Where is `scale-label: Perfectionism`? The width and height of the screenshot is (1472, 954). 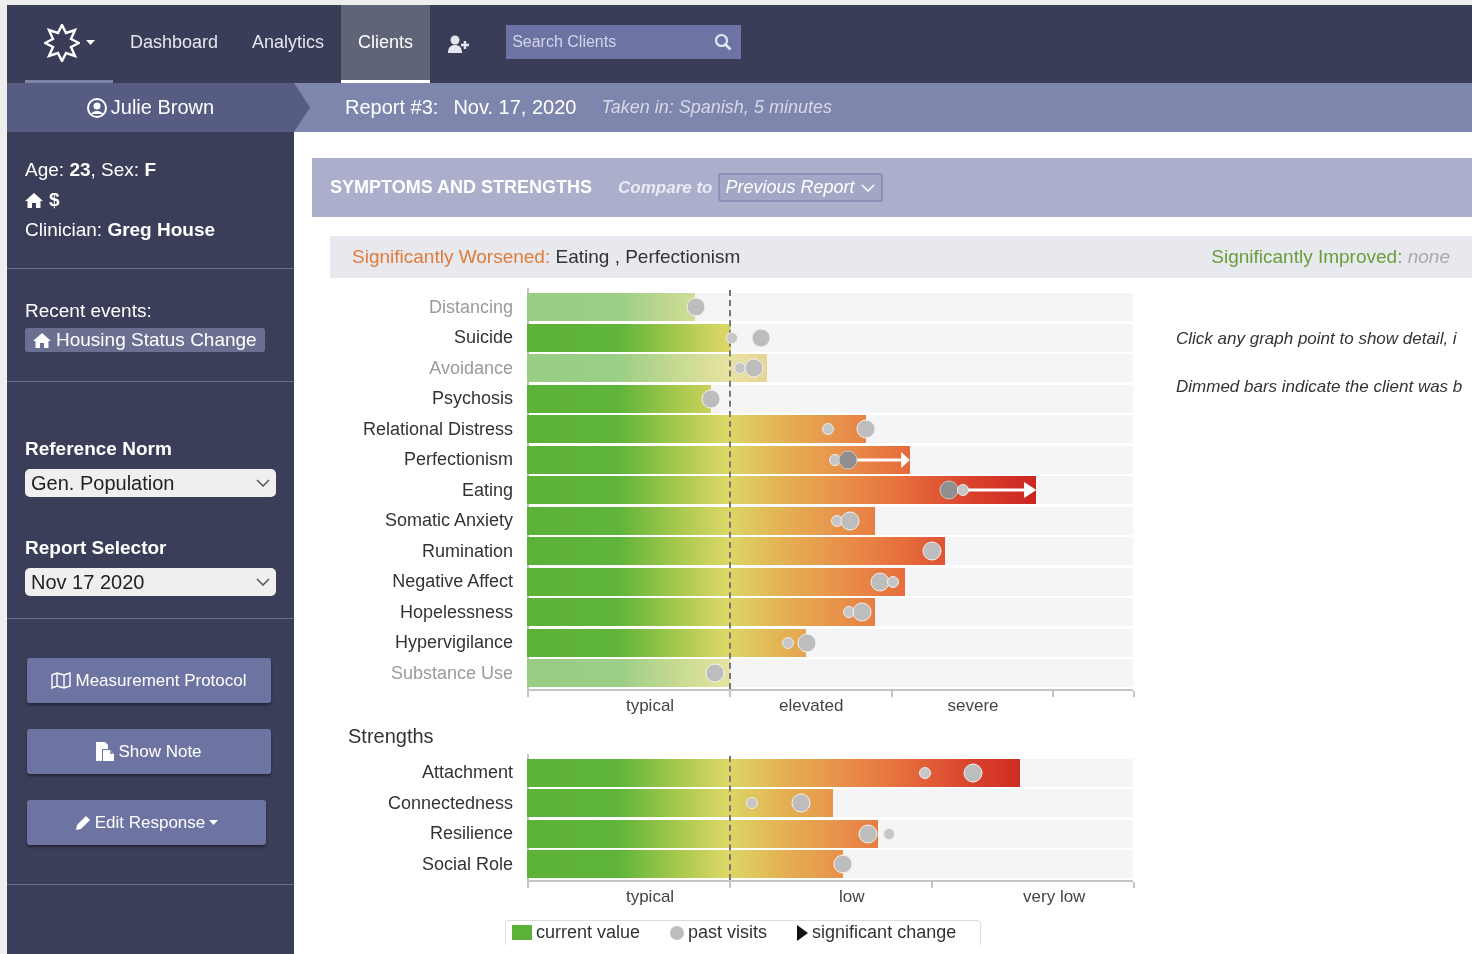 scale-label: Perfectionism is located at coordinates (457, 460).